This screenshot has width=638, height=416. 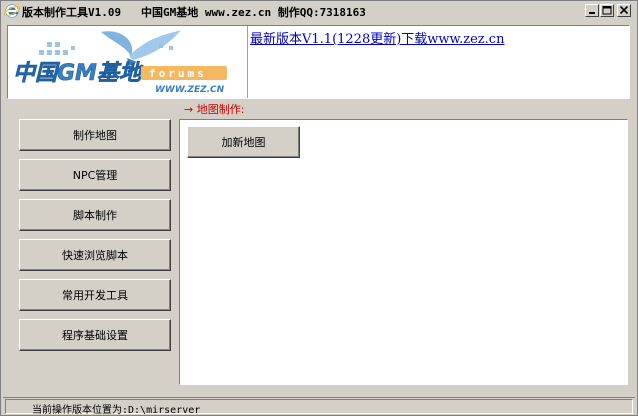 I want to click on site-logo: 中国GM基地 forums WWW.ZEZ.CN, so click(x=126, y=62).